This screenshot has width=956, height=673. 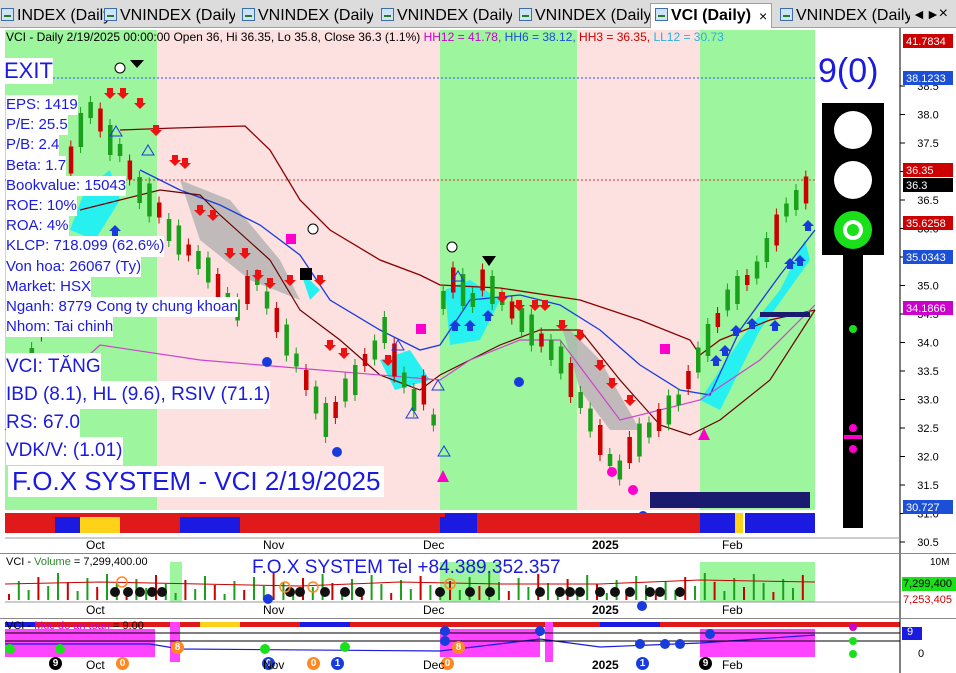 I want to click on safety-badge: 8, so click(x=177, y=647).